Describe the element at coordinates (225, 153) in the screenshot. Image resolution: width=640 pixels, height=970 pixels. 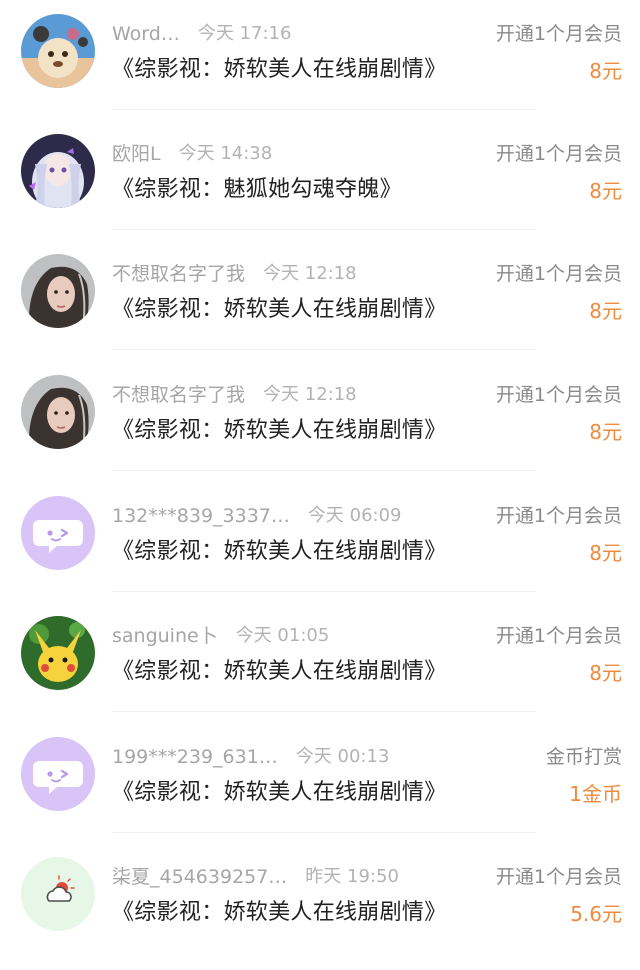
I see `timestamp: 今天 14:38` at that location.